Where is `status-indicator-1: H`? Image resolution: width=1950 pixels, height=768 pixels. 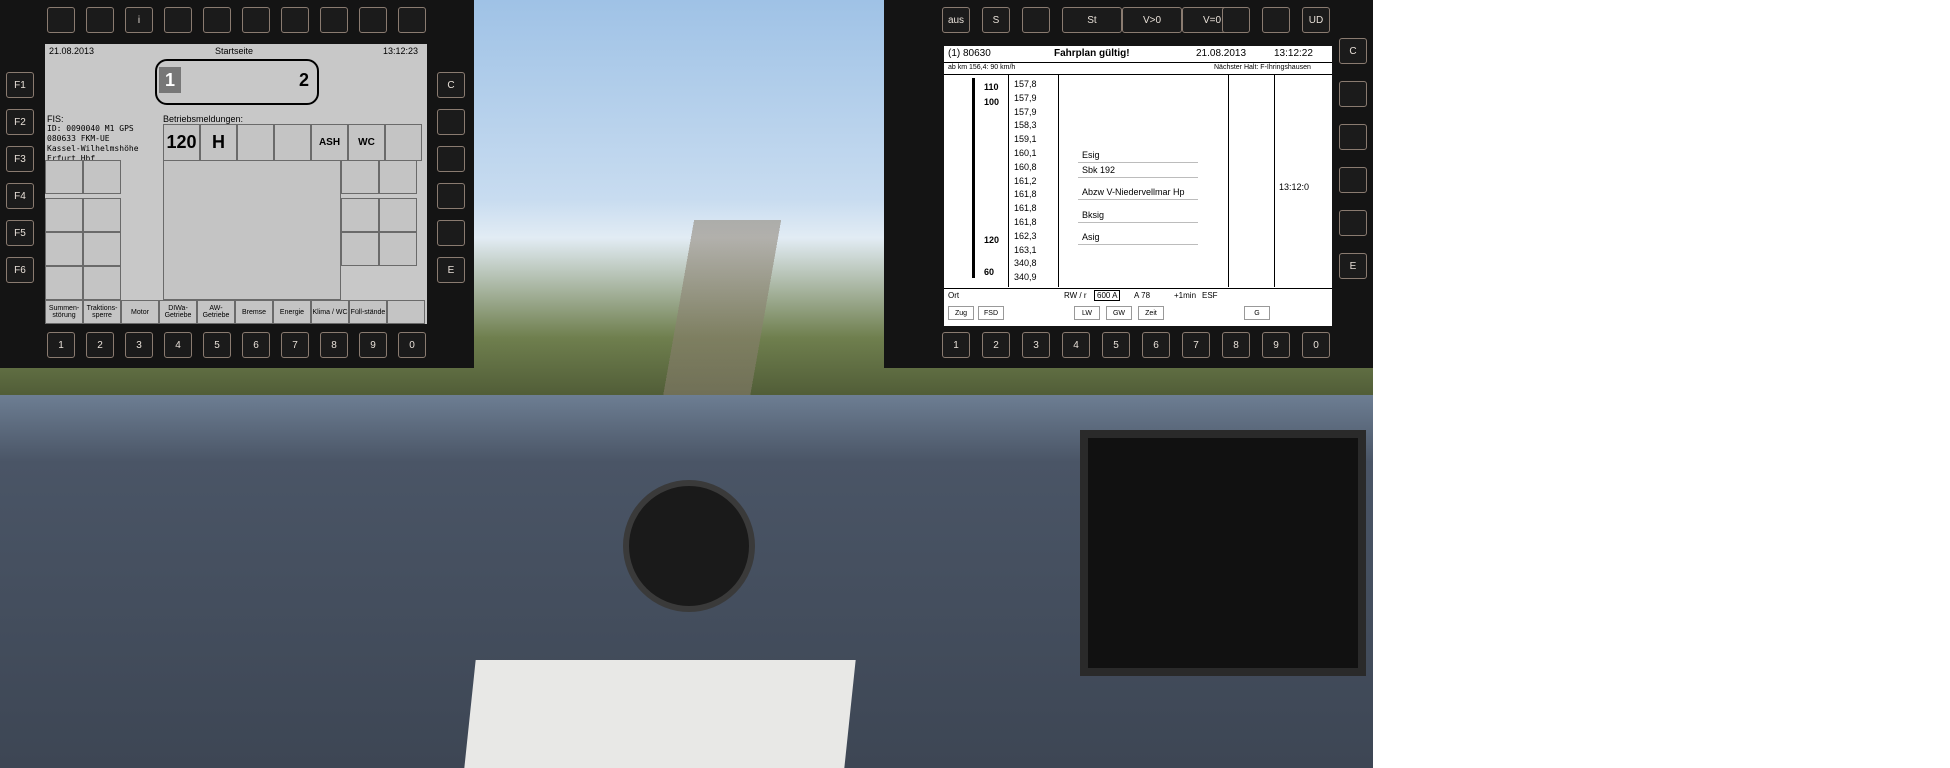
status-indicator-1: H is located at coordinates (218, 142).